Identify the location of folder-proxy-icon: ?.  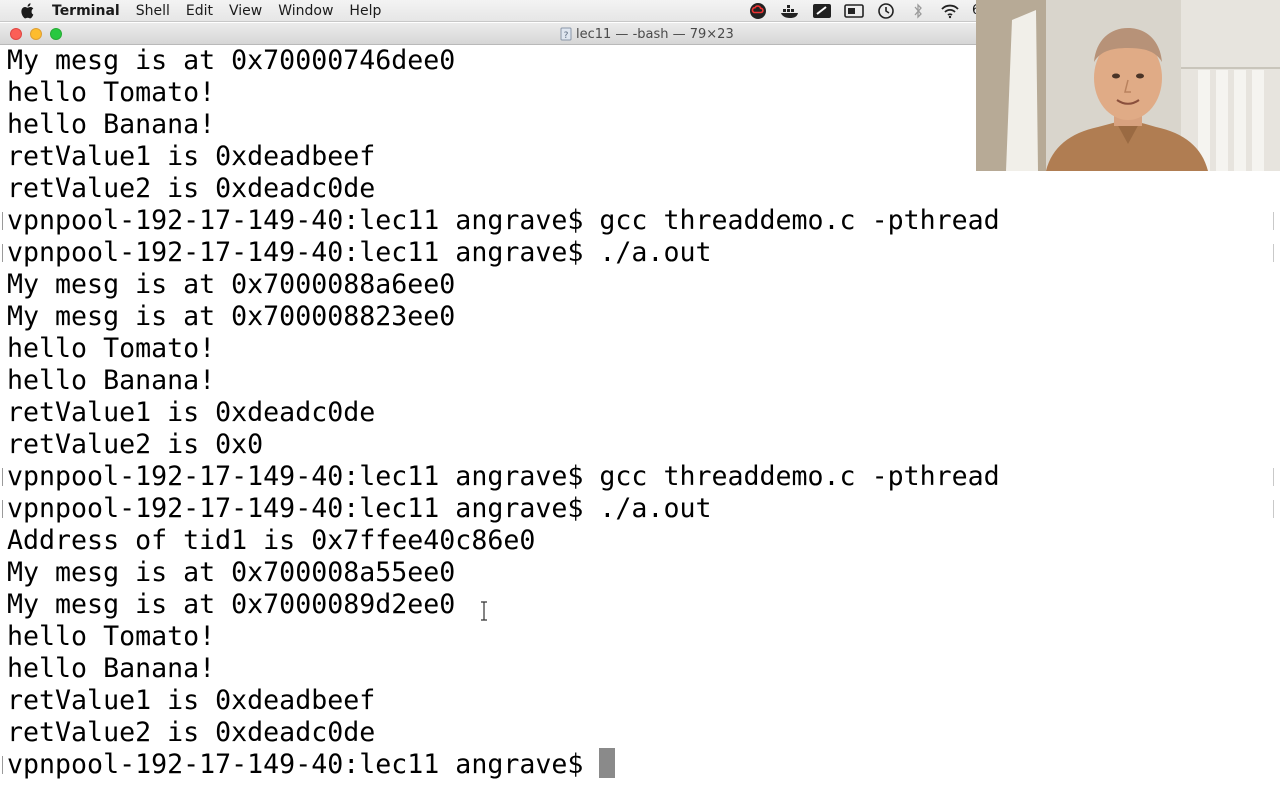
(566, 34).